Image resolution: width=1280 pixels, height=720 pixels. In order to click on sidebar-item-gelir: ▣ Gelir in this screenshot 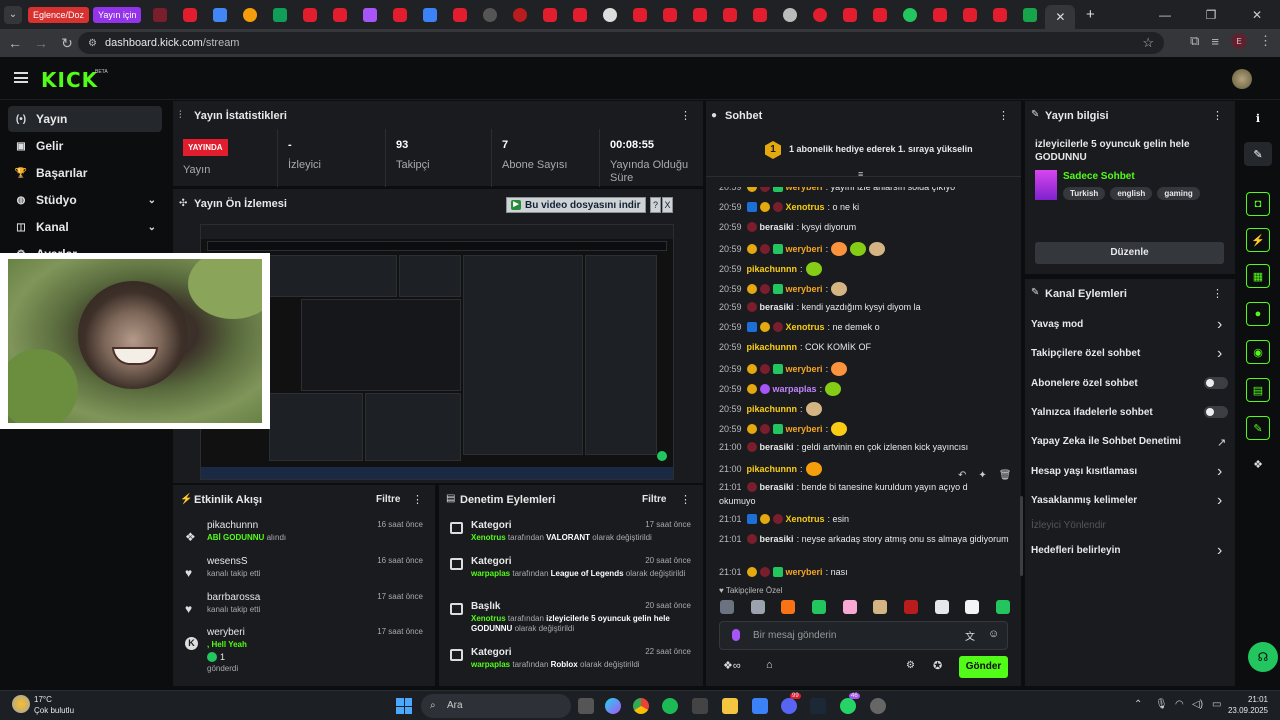, I will do `click(85, 146)`.